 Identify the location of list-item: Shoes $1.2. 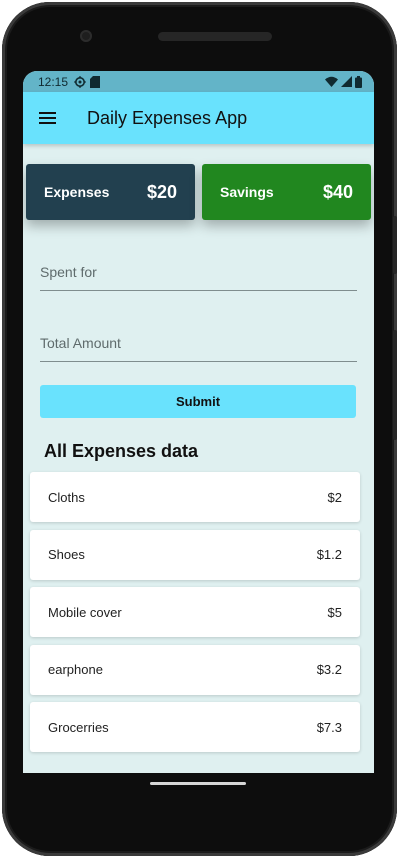
(195, 554).